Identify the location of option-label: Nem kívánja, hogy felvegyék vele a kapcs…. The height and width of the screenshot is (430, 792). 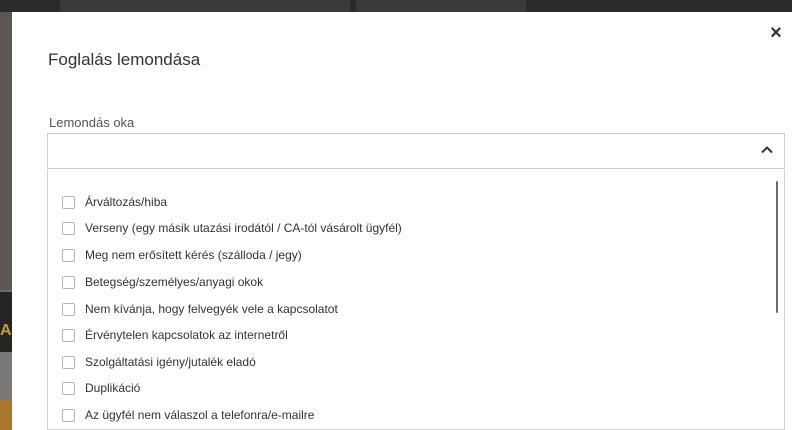
(211, 309).